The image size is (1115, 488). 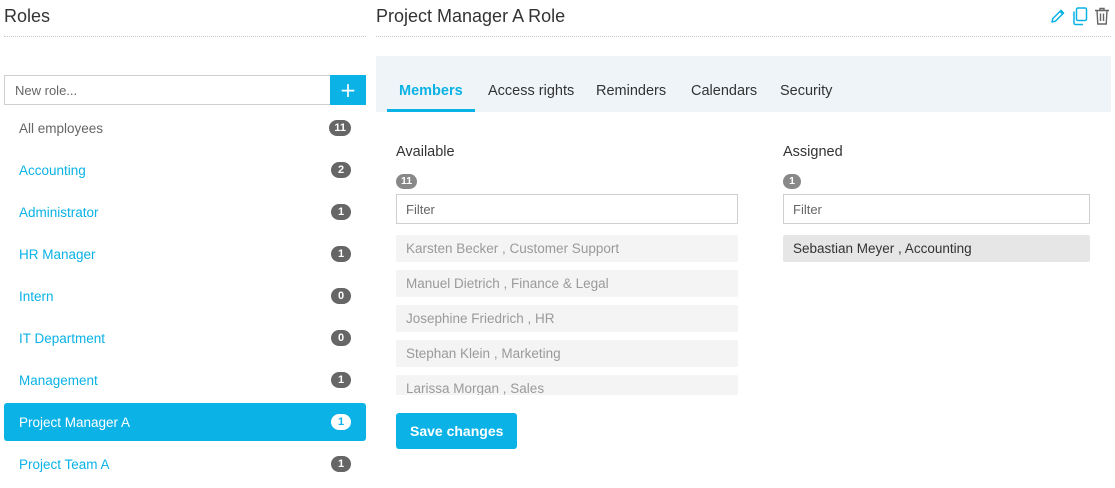 I want to click on available-title: Available, so click(x=425, y=152).